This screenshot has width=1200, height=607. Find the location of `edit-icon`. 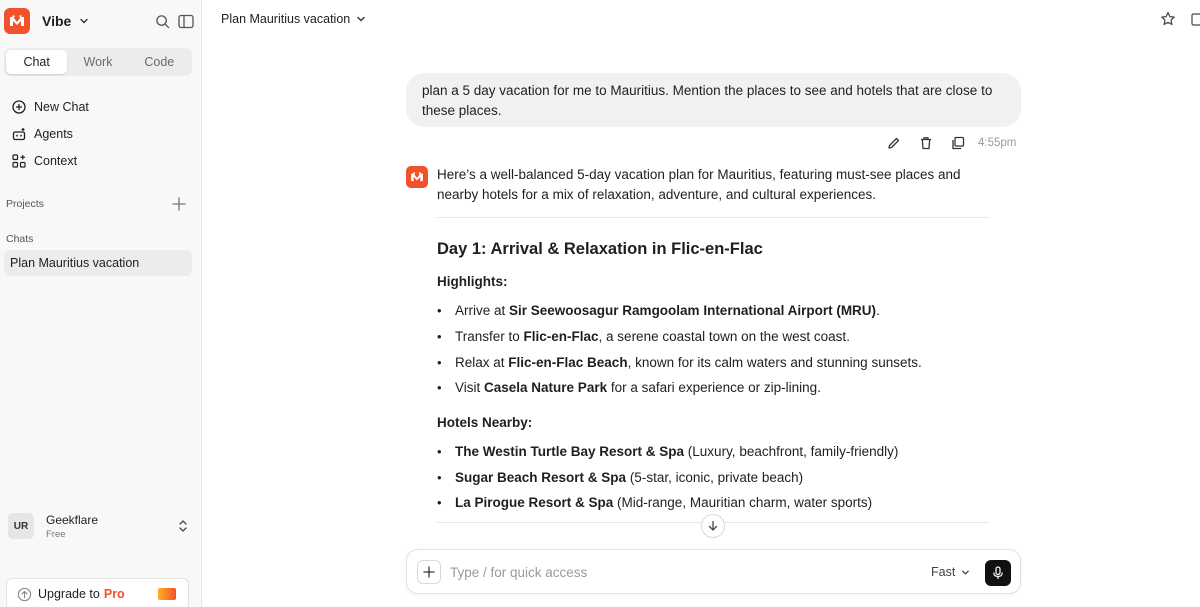

edit-icon is located at coordinates (894, 143).